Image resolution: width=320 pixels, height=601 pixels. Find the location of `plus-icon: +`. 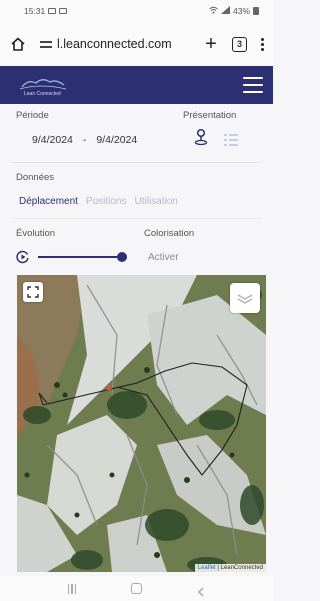

plus-icon: + is located at coordinates (211, 44).